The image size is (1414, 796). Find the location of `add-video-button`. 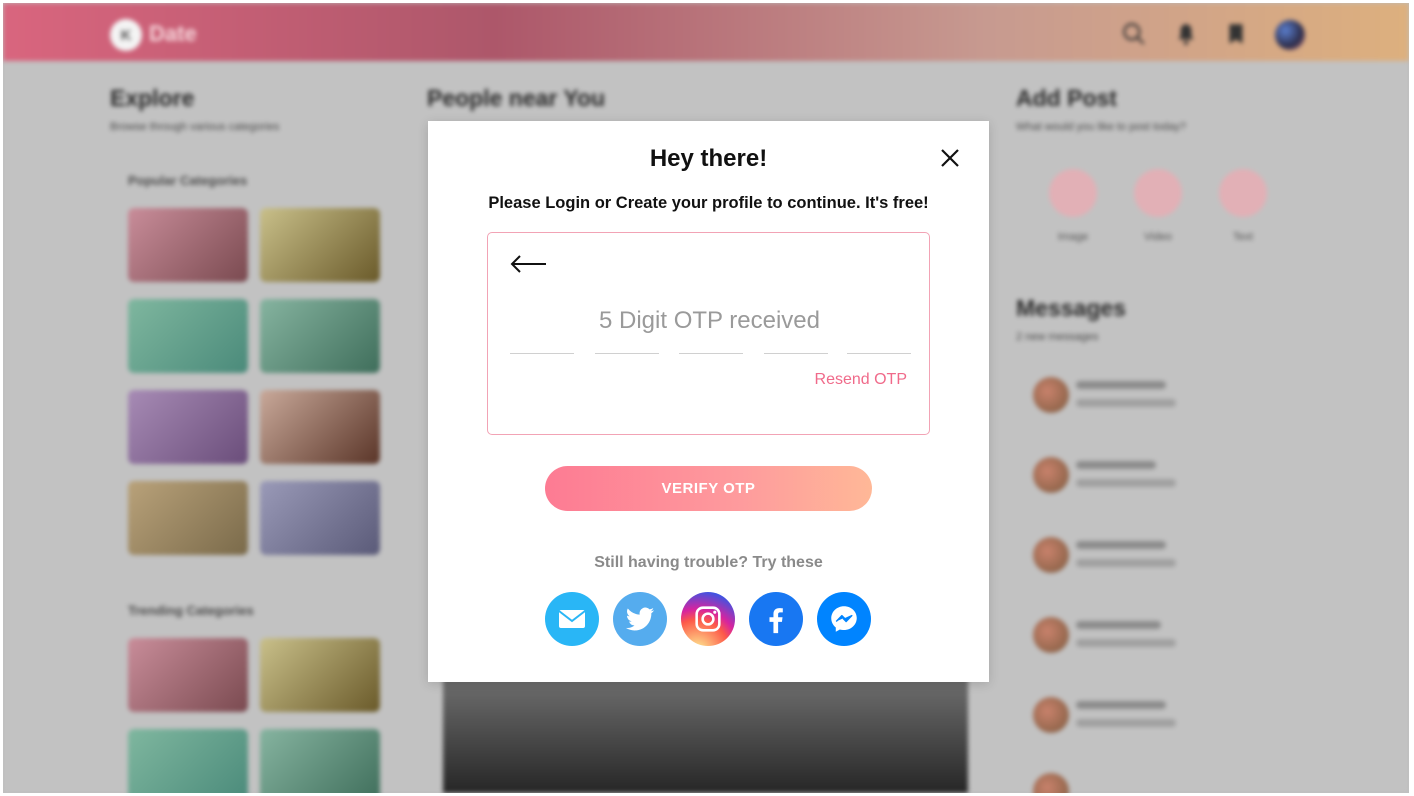

add-video-button is located at coordinates (1158, 193).